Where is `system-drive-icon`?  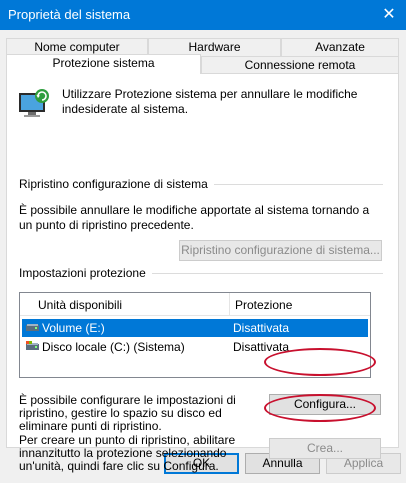 system-drive-icon is located at coordinates (32, 345).